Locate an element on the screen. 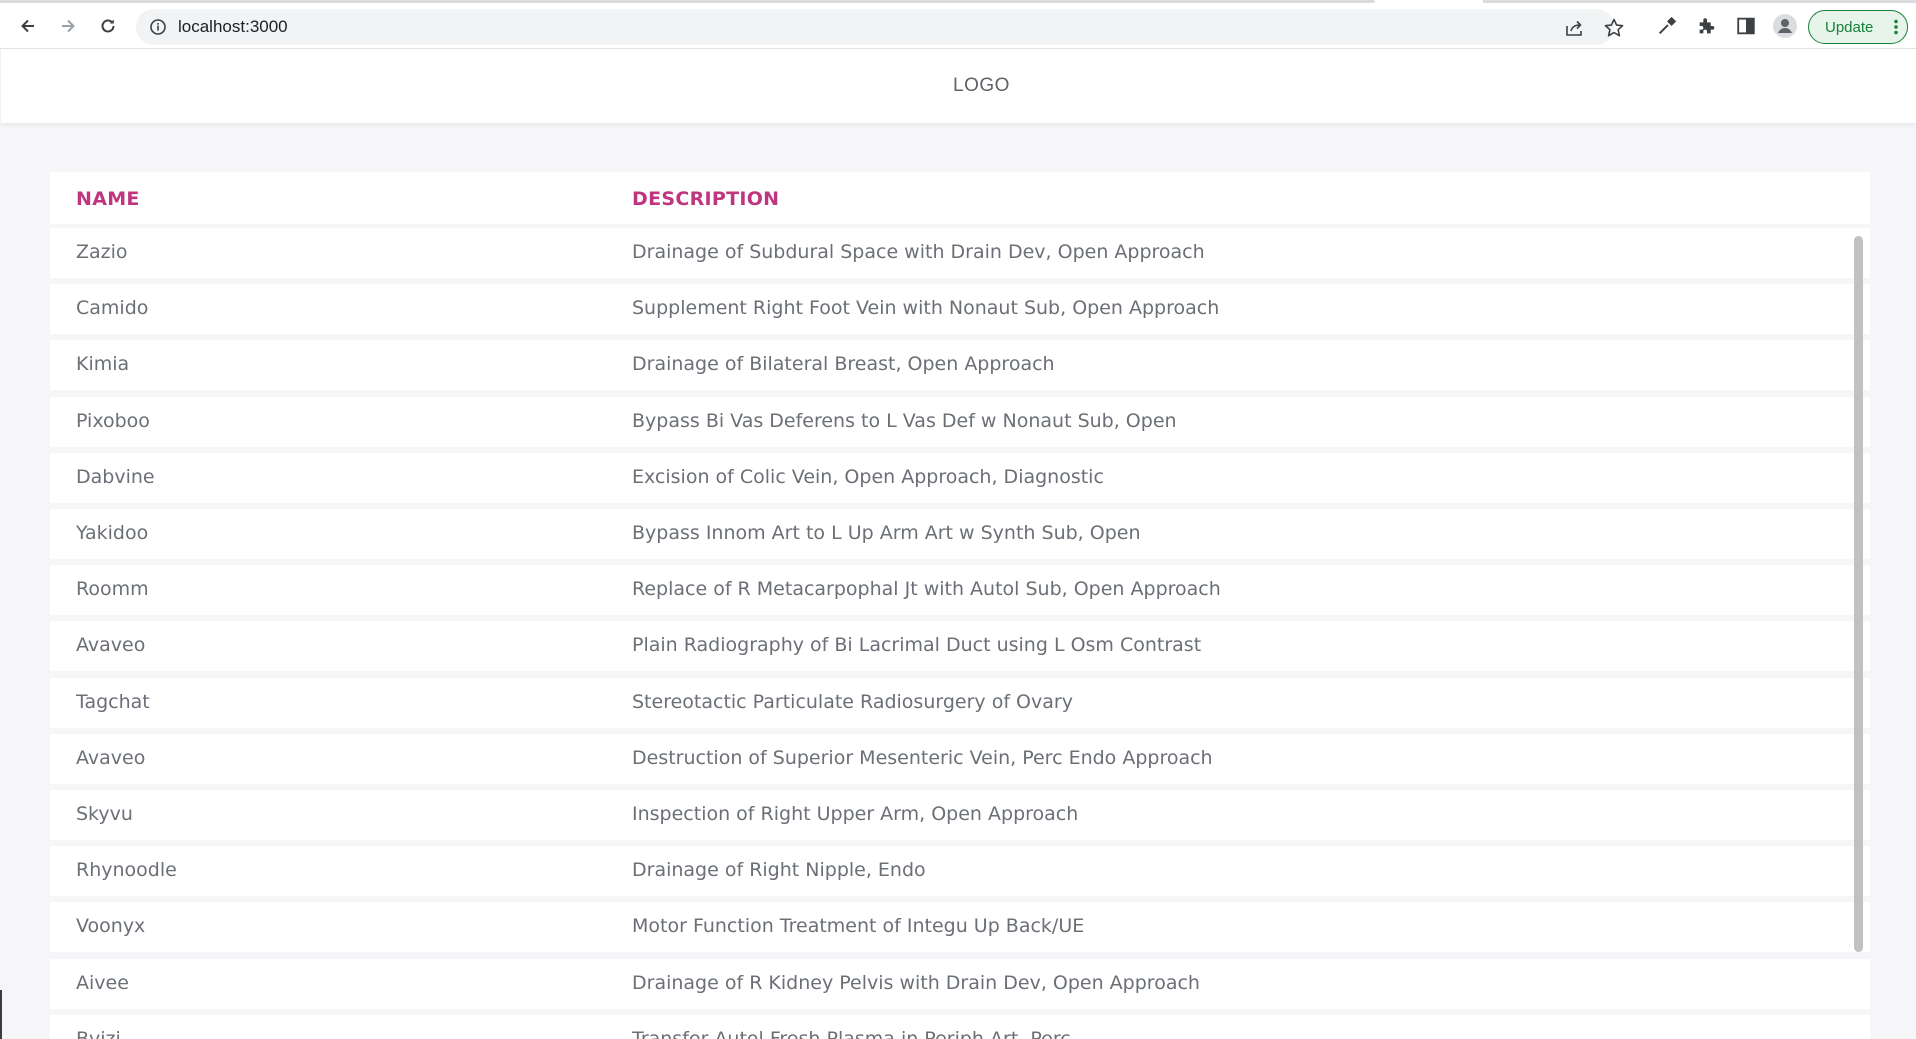  cell-name: Yakidoo is located at coordinates (112, 533).